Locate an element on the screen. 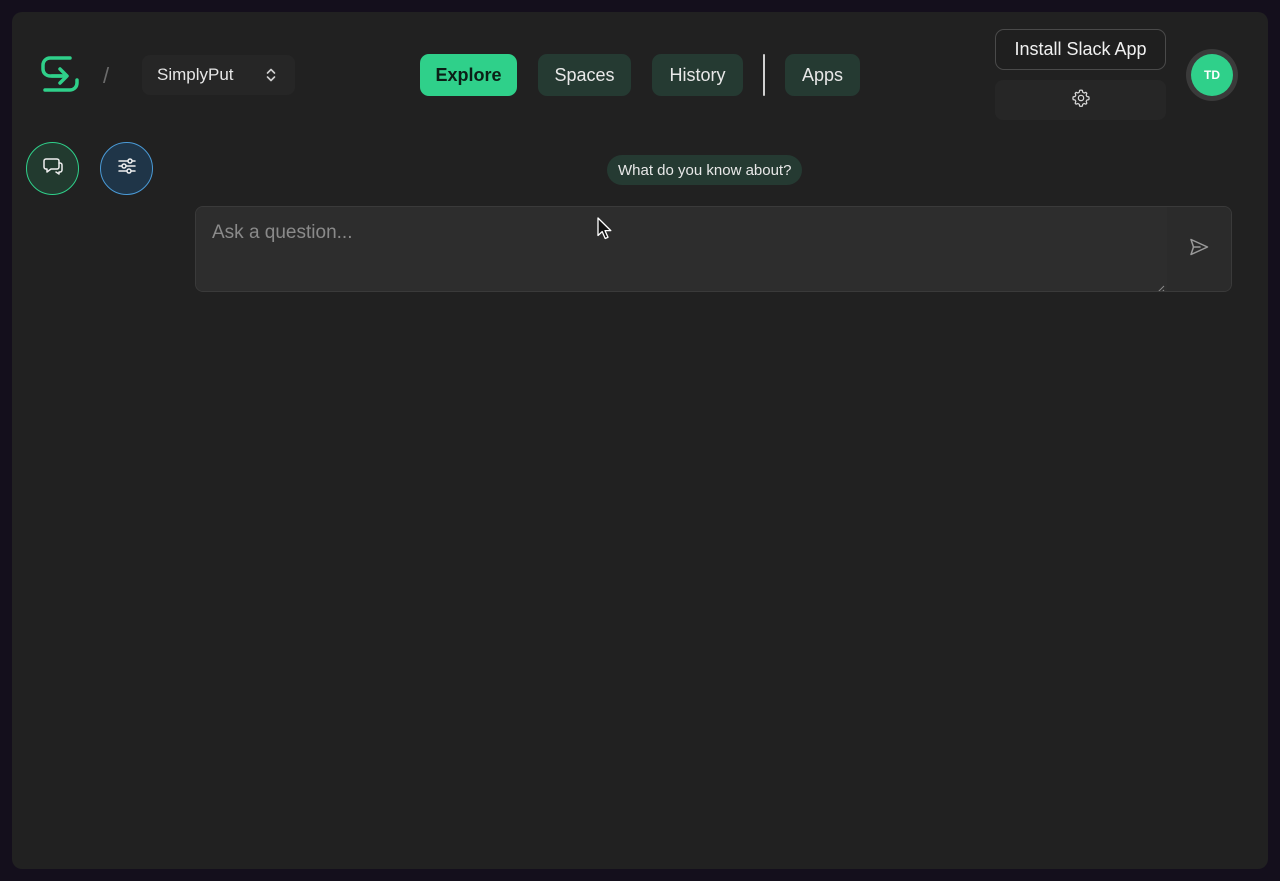 This screenshot has height=881, width=1280. user-avatar-button: TD is located at coordinates (1212, 75).